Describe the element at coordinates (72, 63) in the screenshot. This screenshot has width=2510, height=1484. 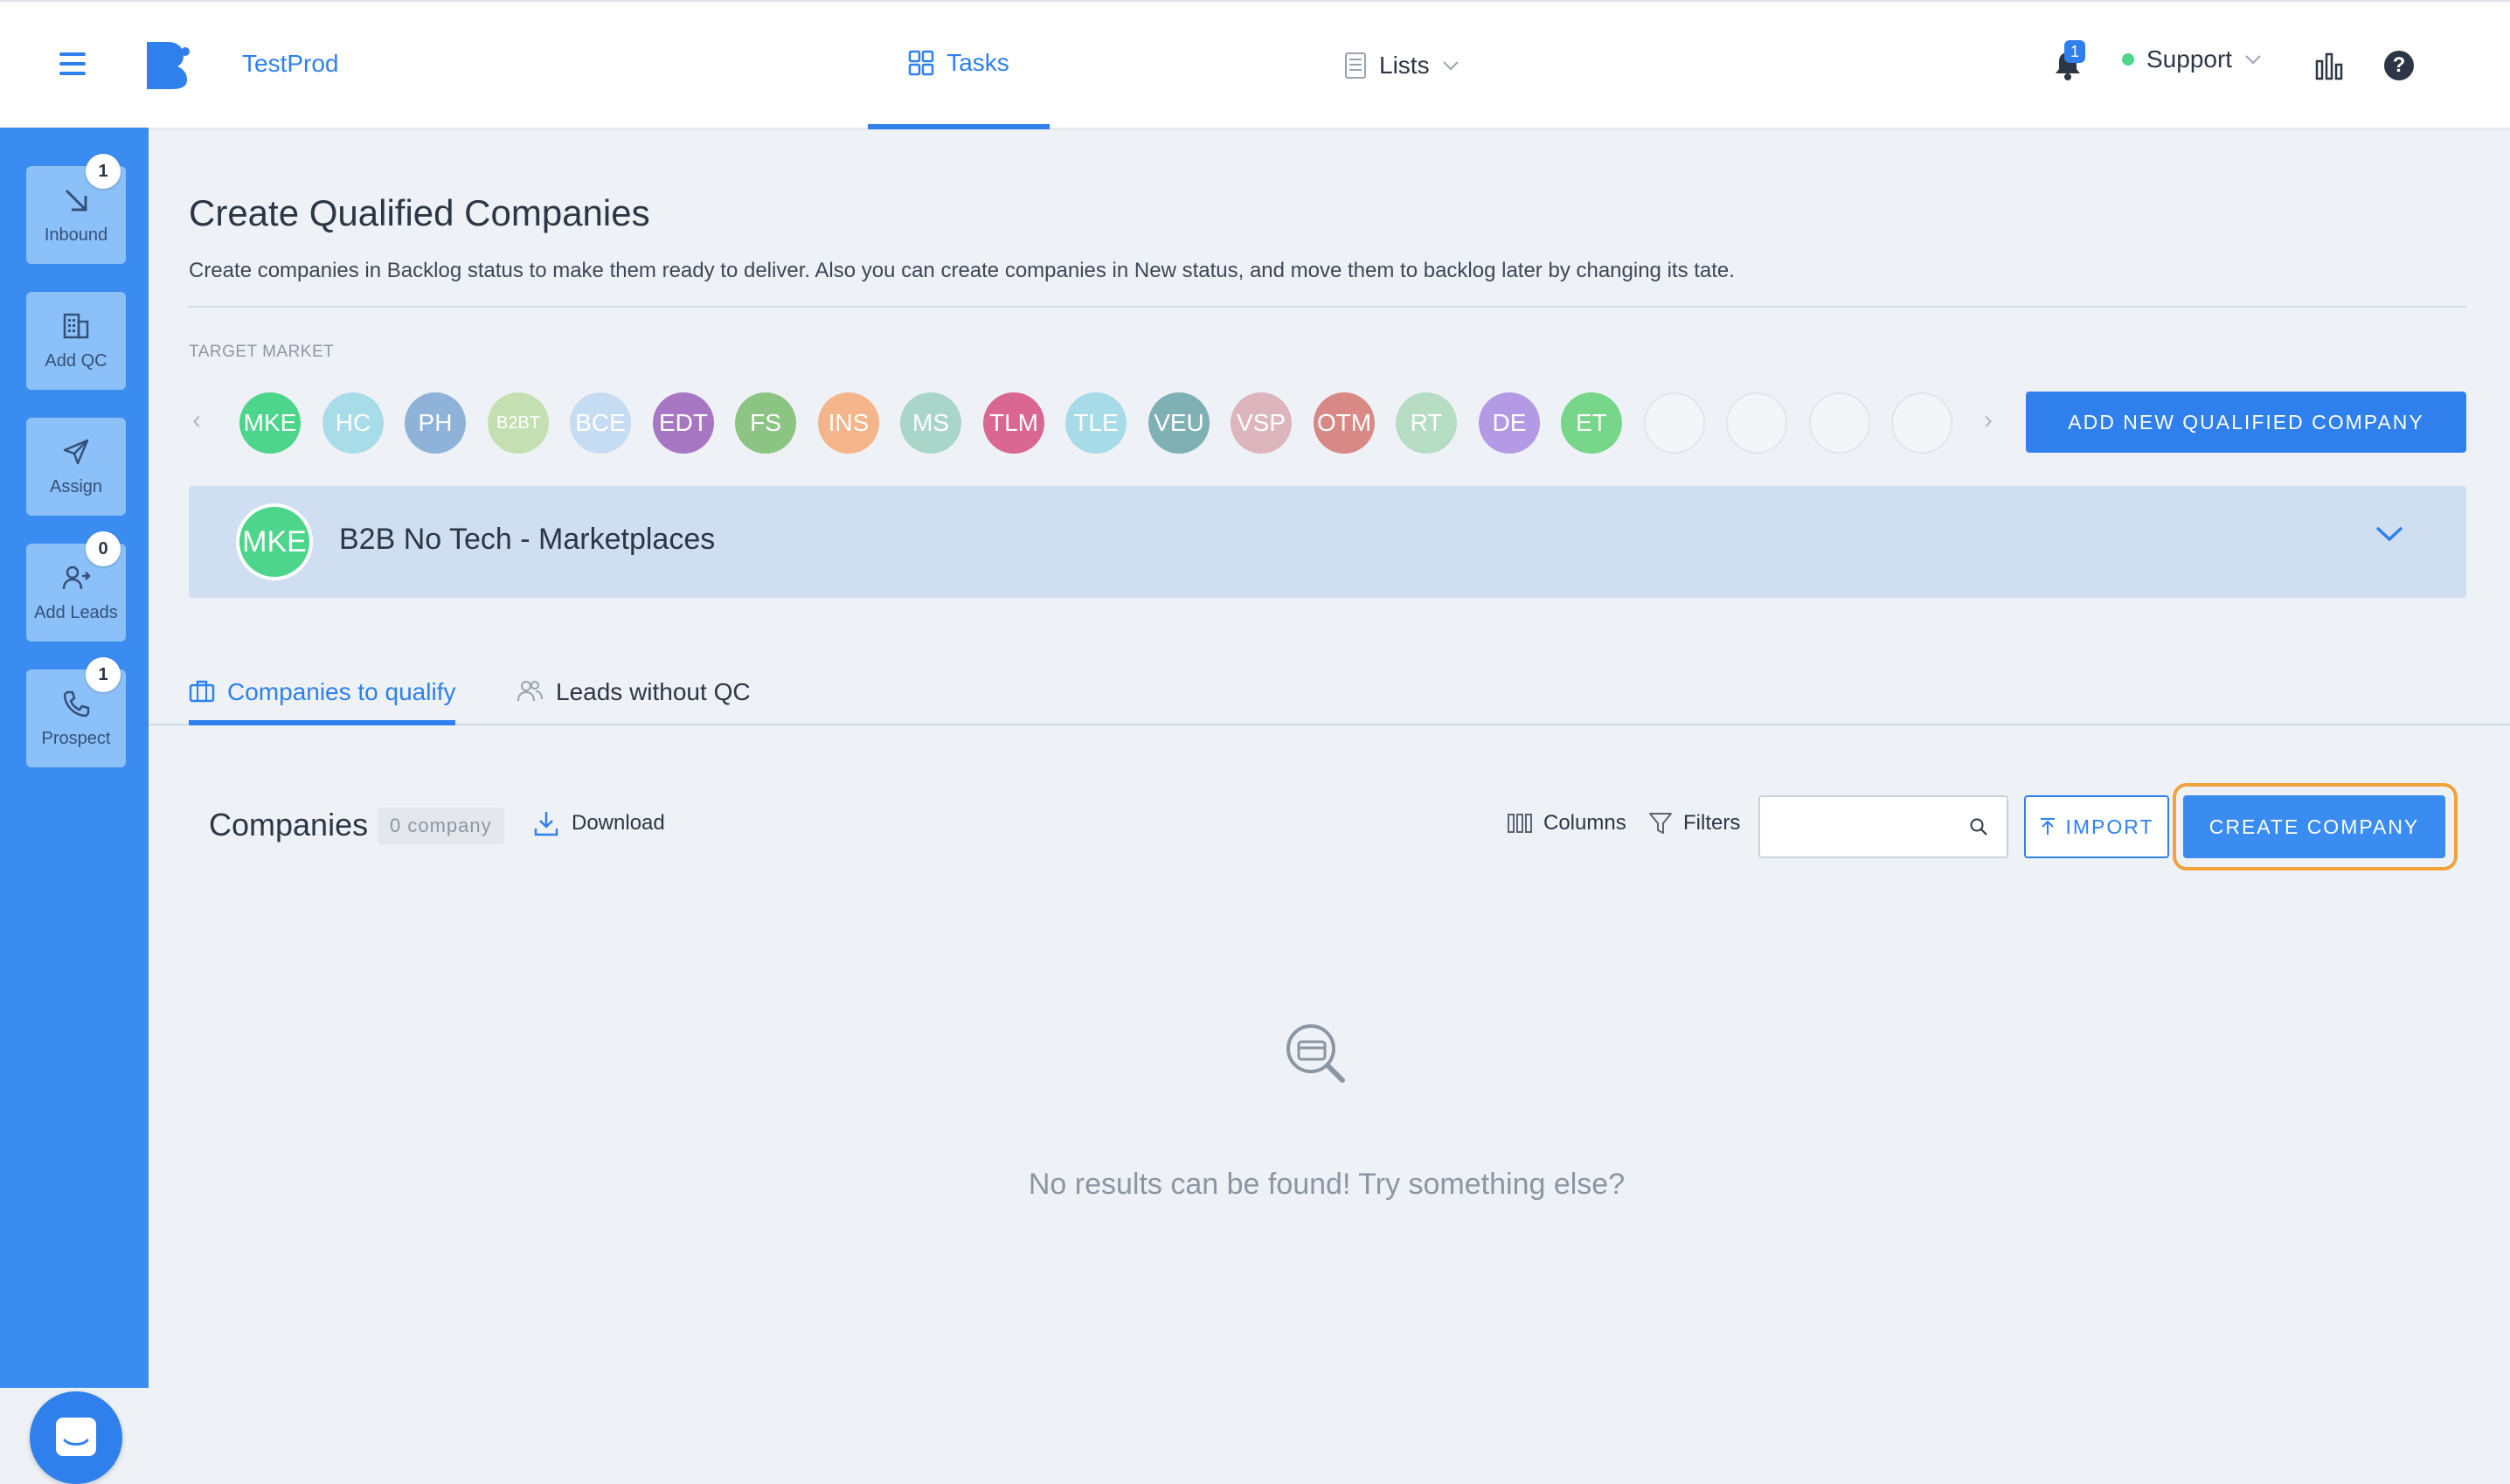
I see `menu-icon` at that location.